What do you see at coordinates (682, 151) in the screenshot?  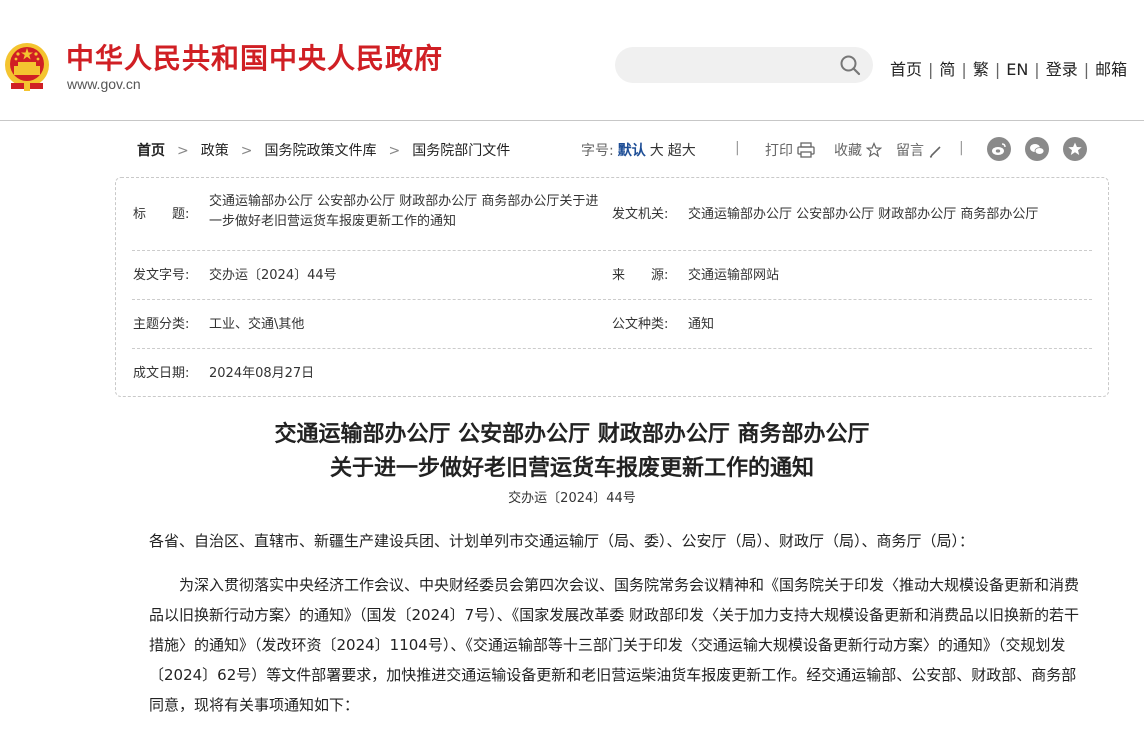 I see `font-size-xlarge: 超大` at bounding box center [682, 151].